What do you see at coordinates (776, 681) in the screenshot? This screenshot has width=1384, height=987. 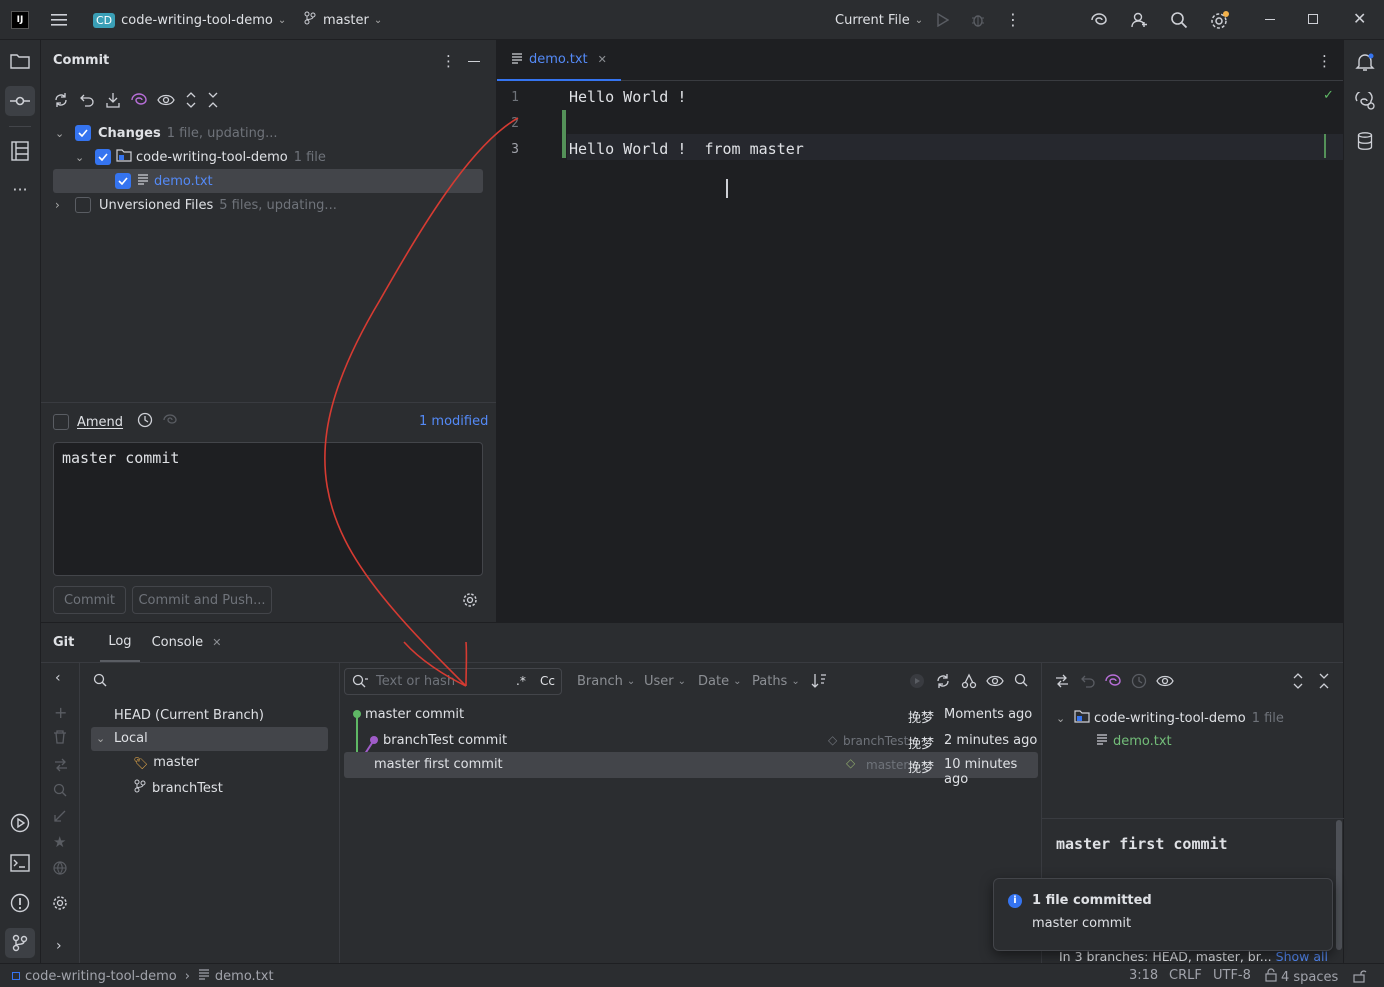 I see `paths-filter: Paths ⌄` at bounding box center [776, 681].